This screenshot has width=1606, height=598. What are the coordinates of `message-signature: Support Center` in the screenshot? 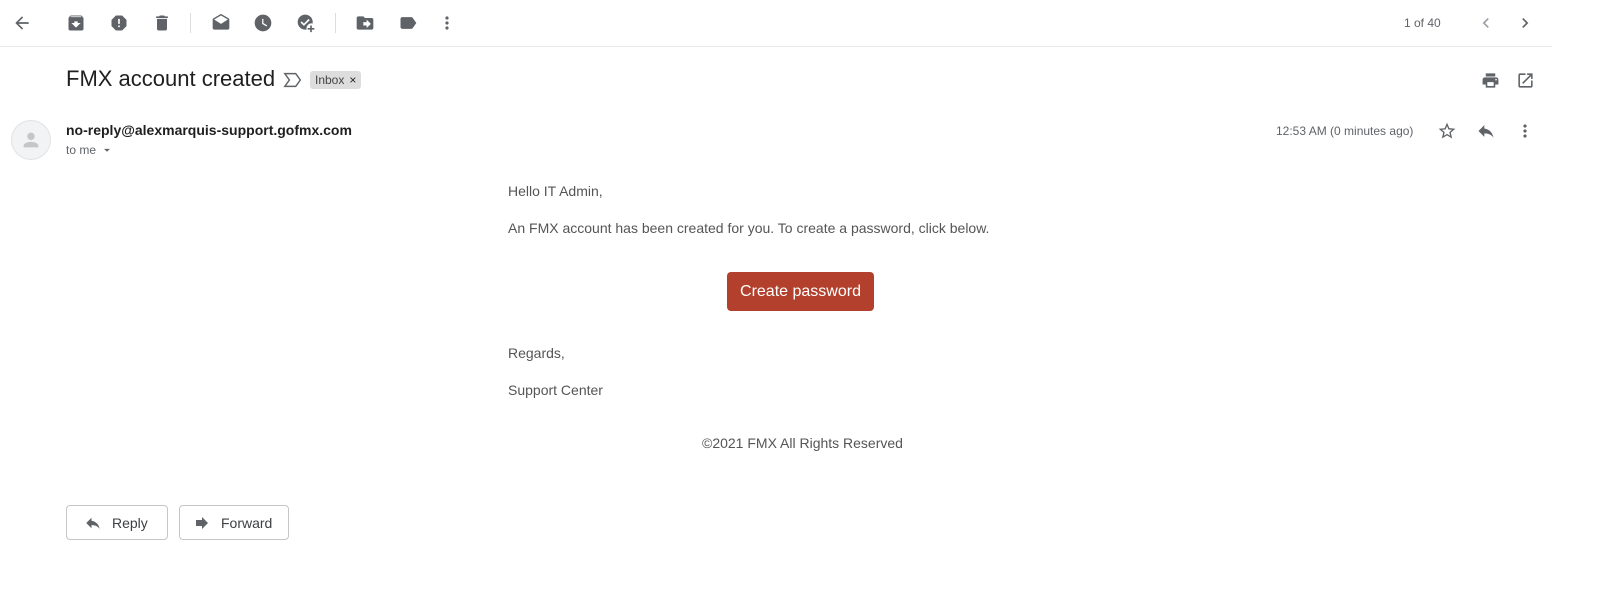 It's located at (555, 390).